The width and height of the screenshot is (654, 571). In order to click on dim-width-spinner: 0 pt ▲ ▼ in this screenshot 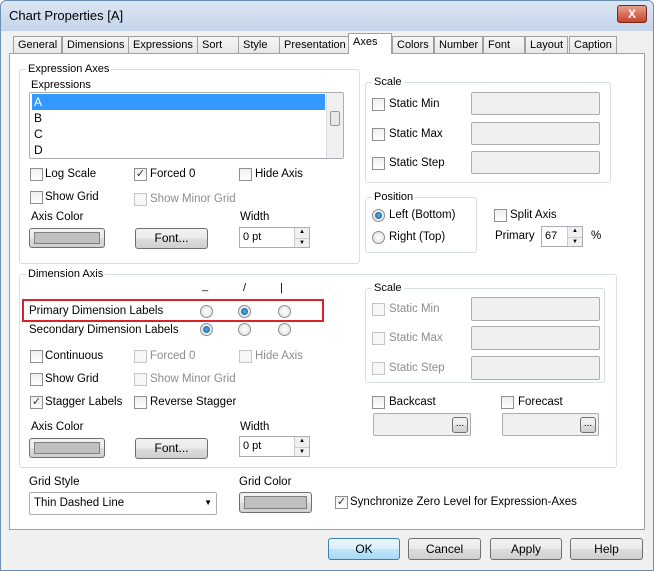, I will do `click(274, 446)`.